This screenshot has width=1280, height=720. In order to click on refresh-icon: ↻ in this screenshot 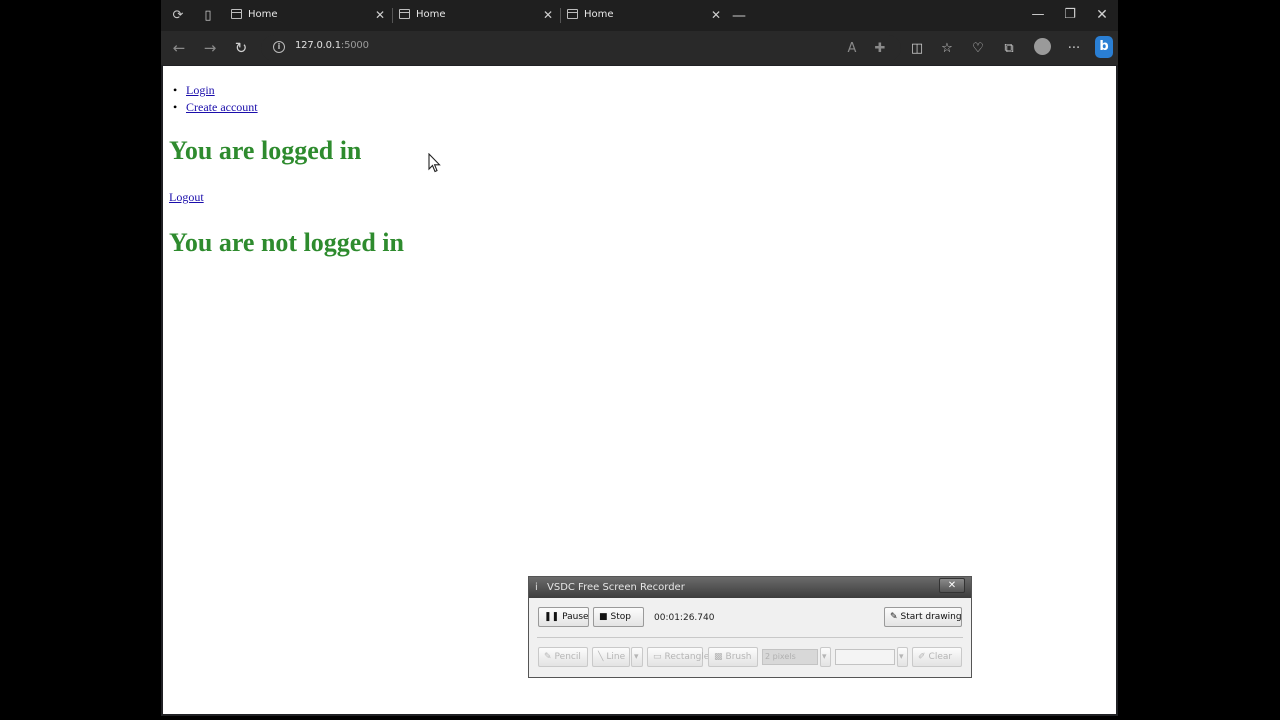, I will do `click(241, 48)`.